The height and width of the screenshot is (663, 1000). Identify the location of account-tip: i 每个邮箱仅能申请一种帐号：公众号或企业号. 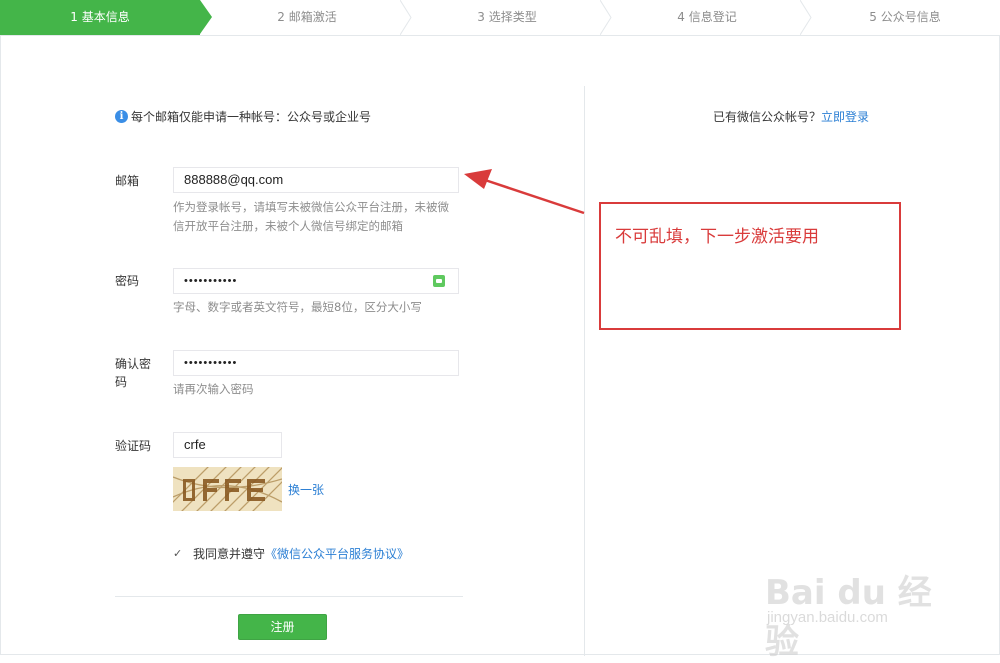
(243, 116).